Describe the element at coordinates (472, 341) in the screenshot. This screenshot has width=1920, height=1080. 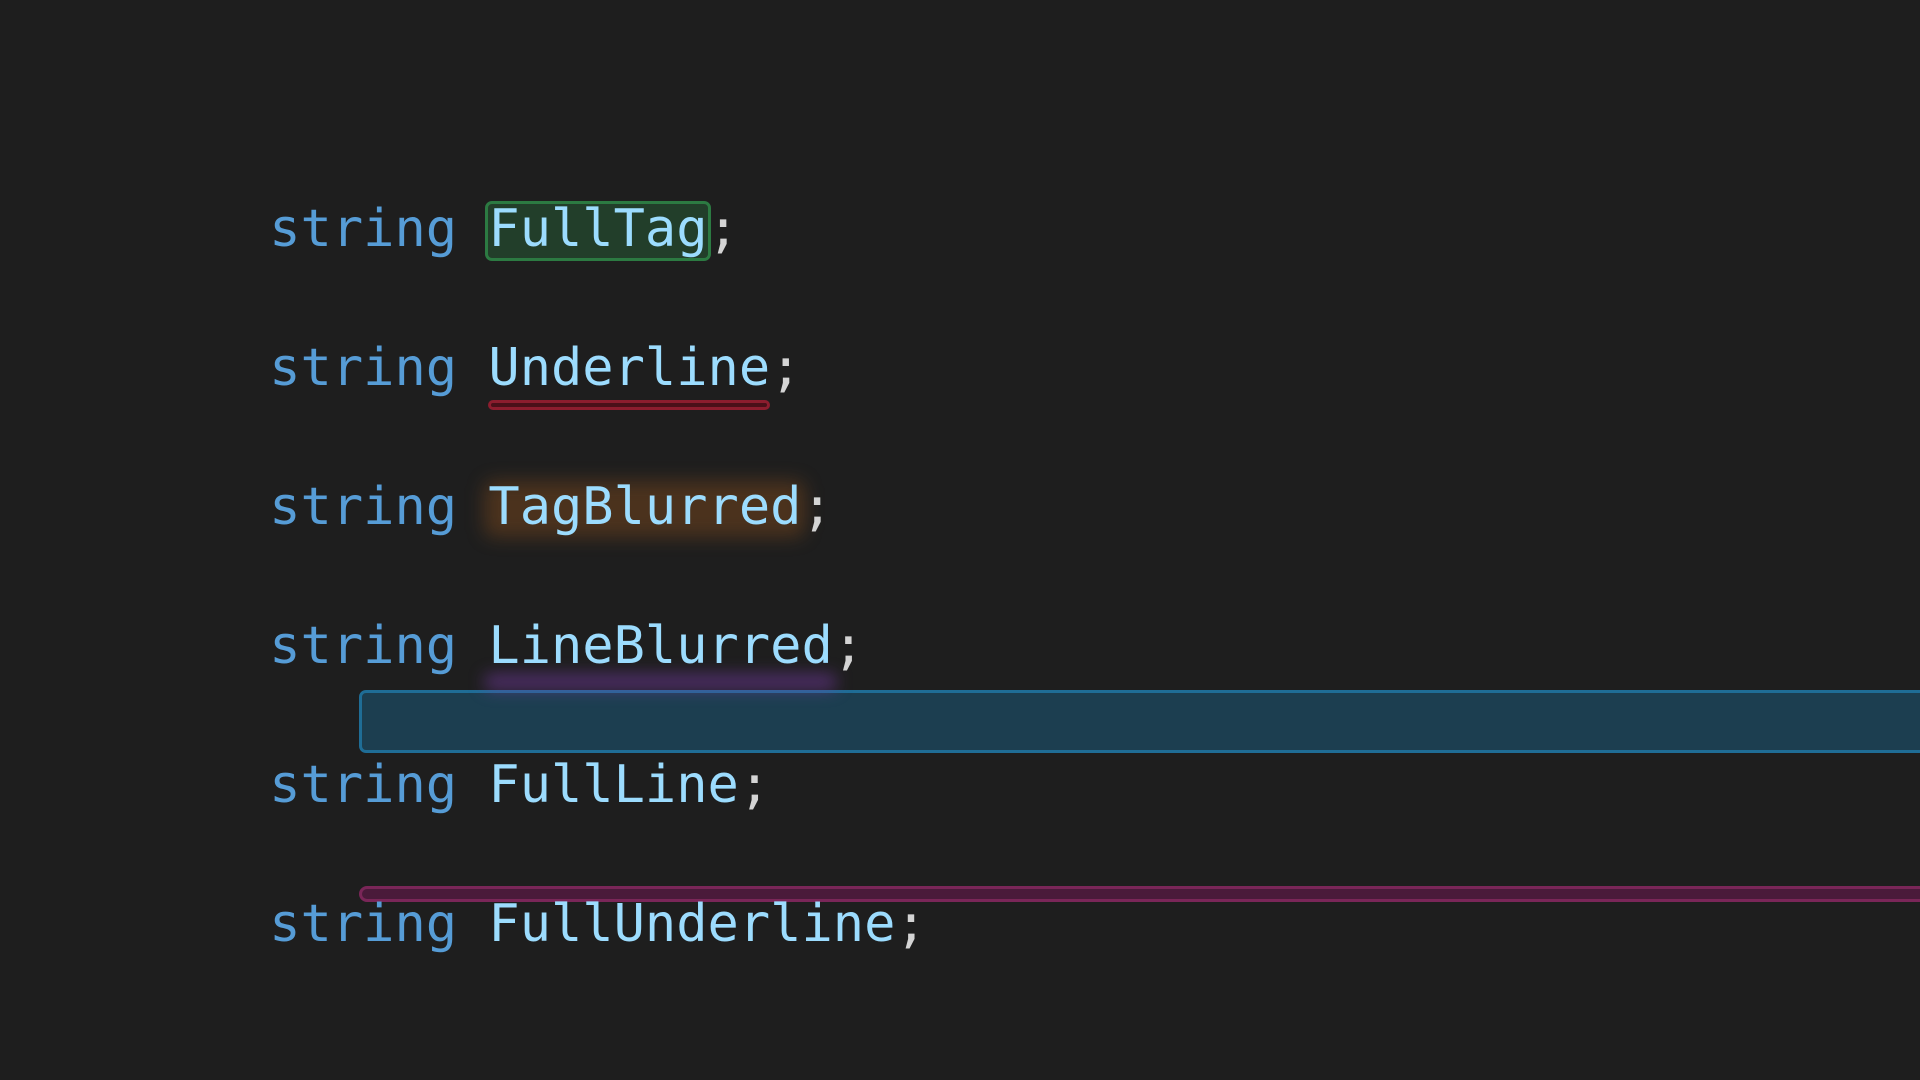
I see `code-line-underline: string Underline;` at that location.